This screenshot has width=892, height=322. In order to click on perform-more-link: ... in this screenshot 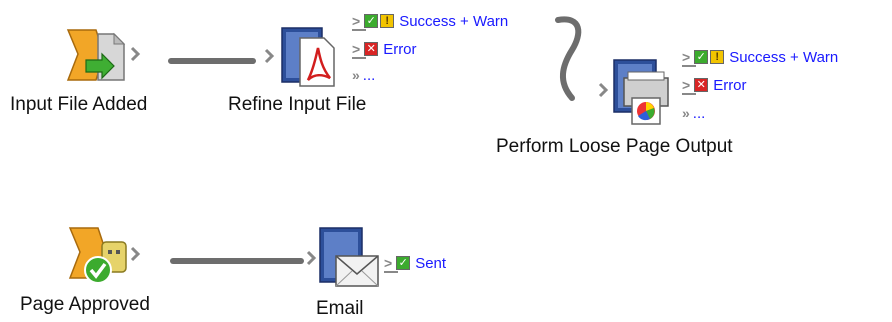, I will do `click(699, 113)`.